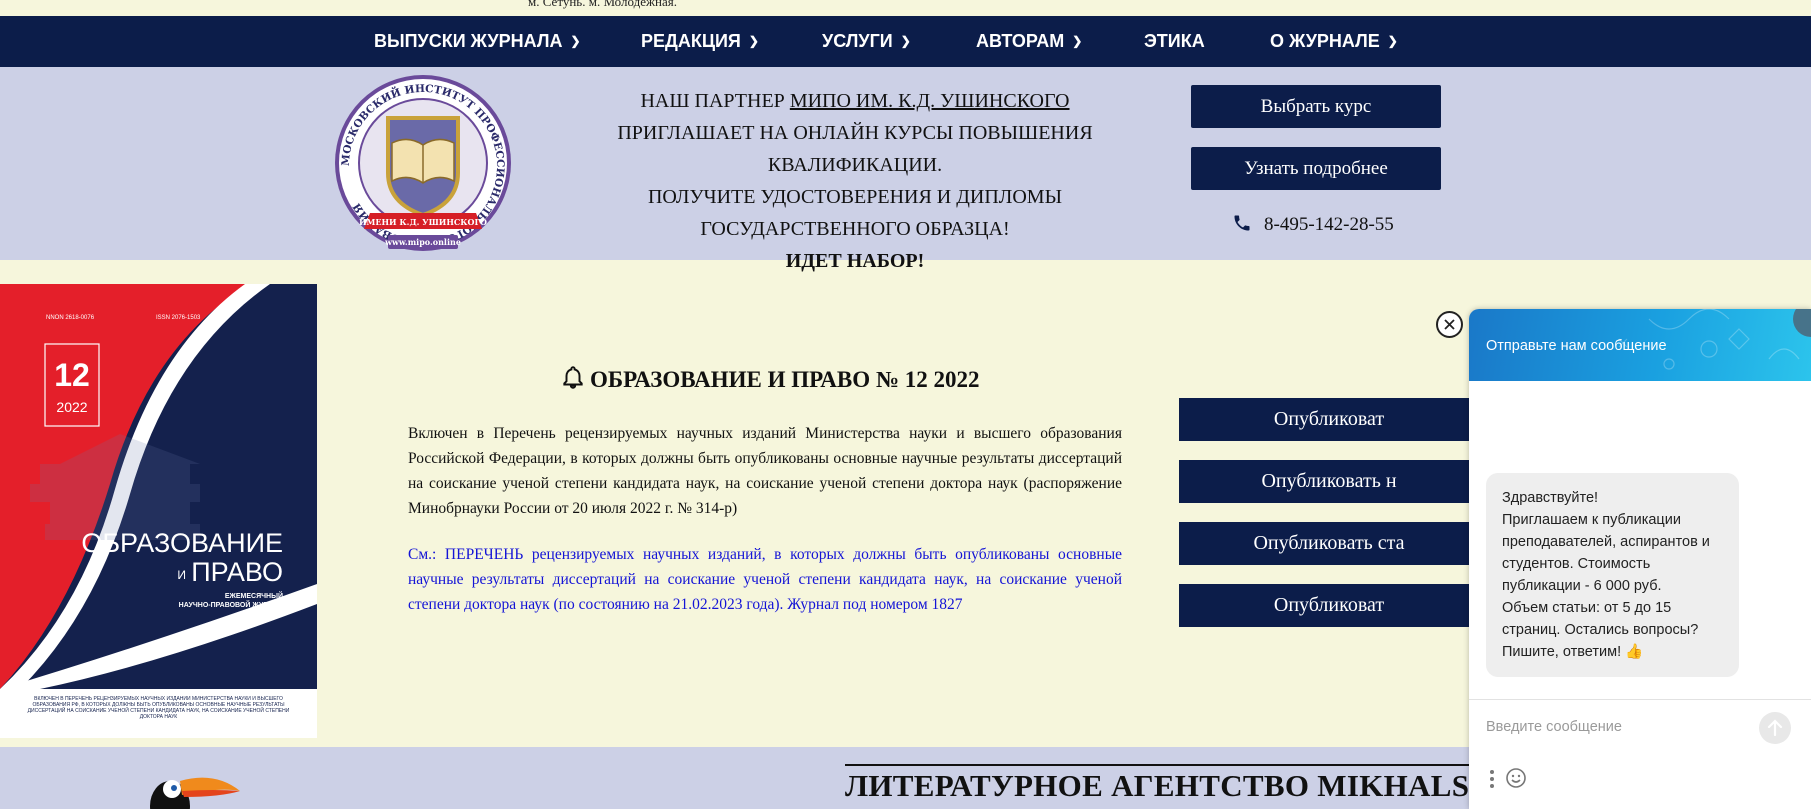  What do you see at coordinates (423, 222) in the screenshot?
I see `svg-text: ИМЕНИ К.Д. УШИНСКОГО` at bounding box center [423, 222].